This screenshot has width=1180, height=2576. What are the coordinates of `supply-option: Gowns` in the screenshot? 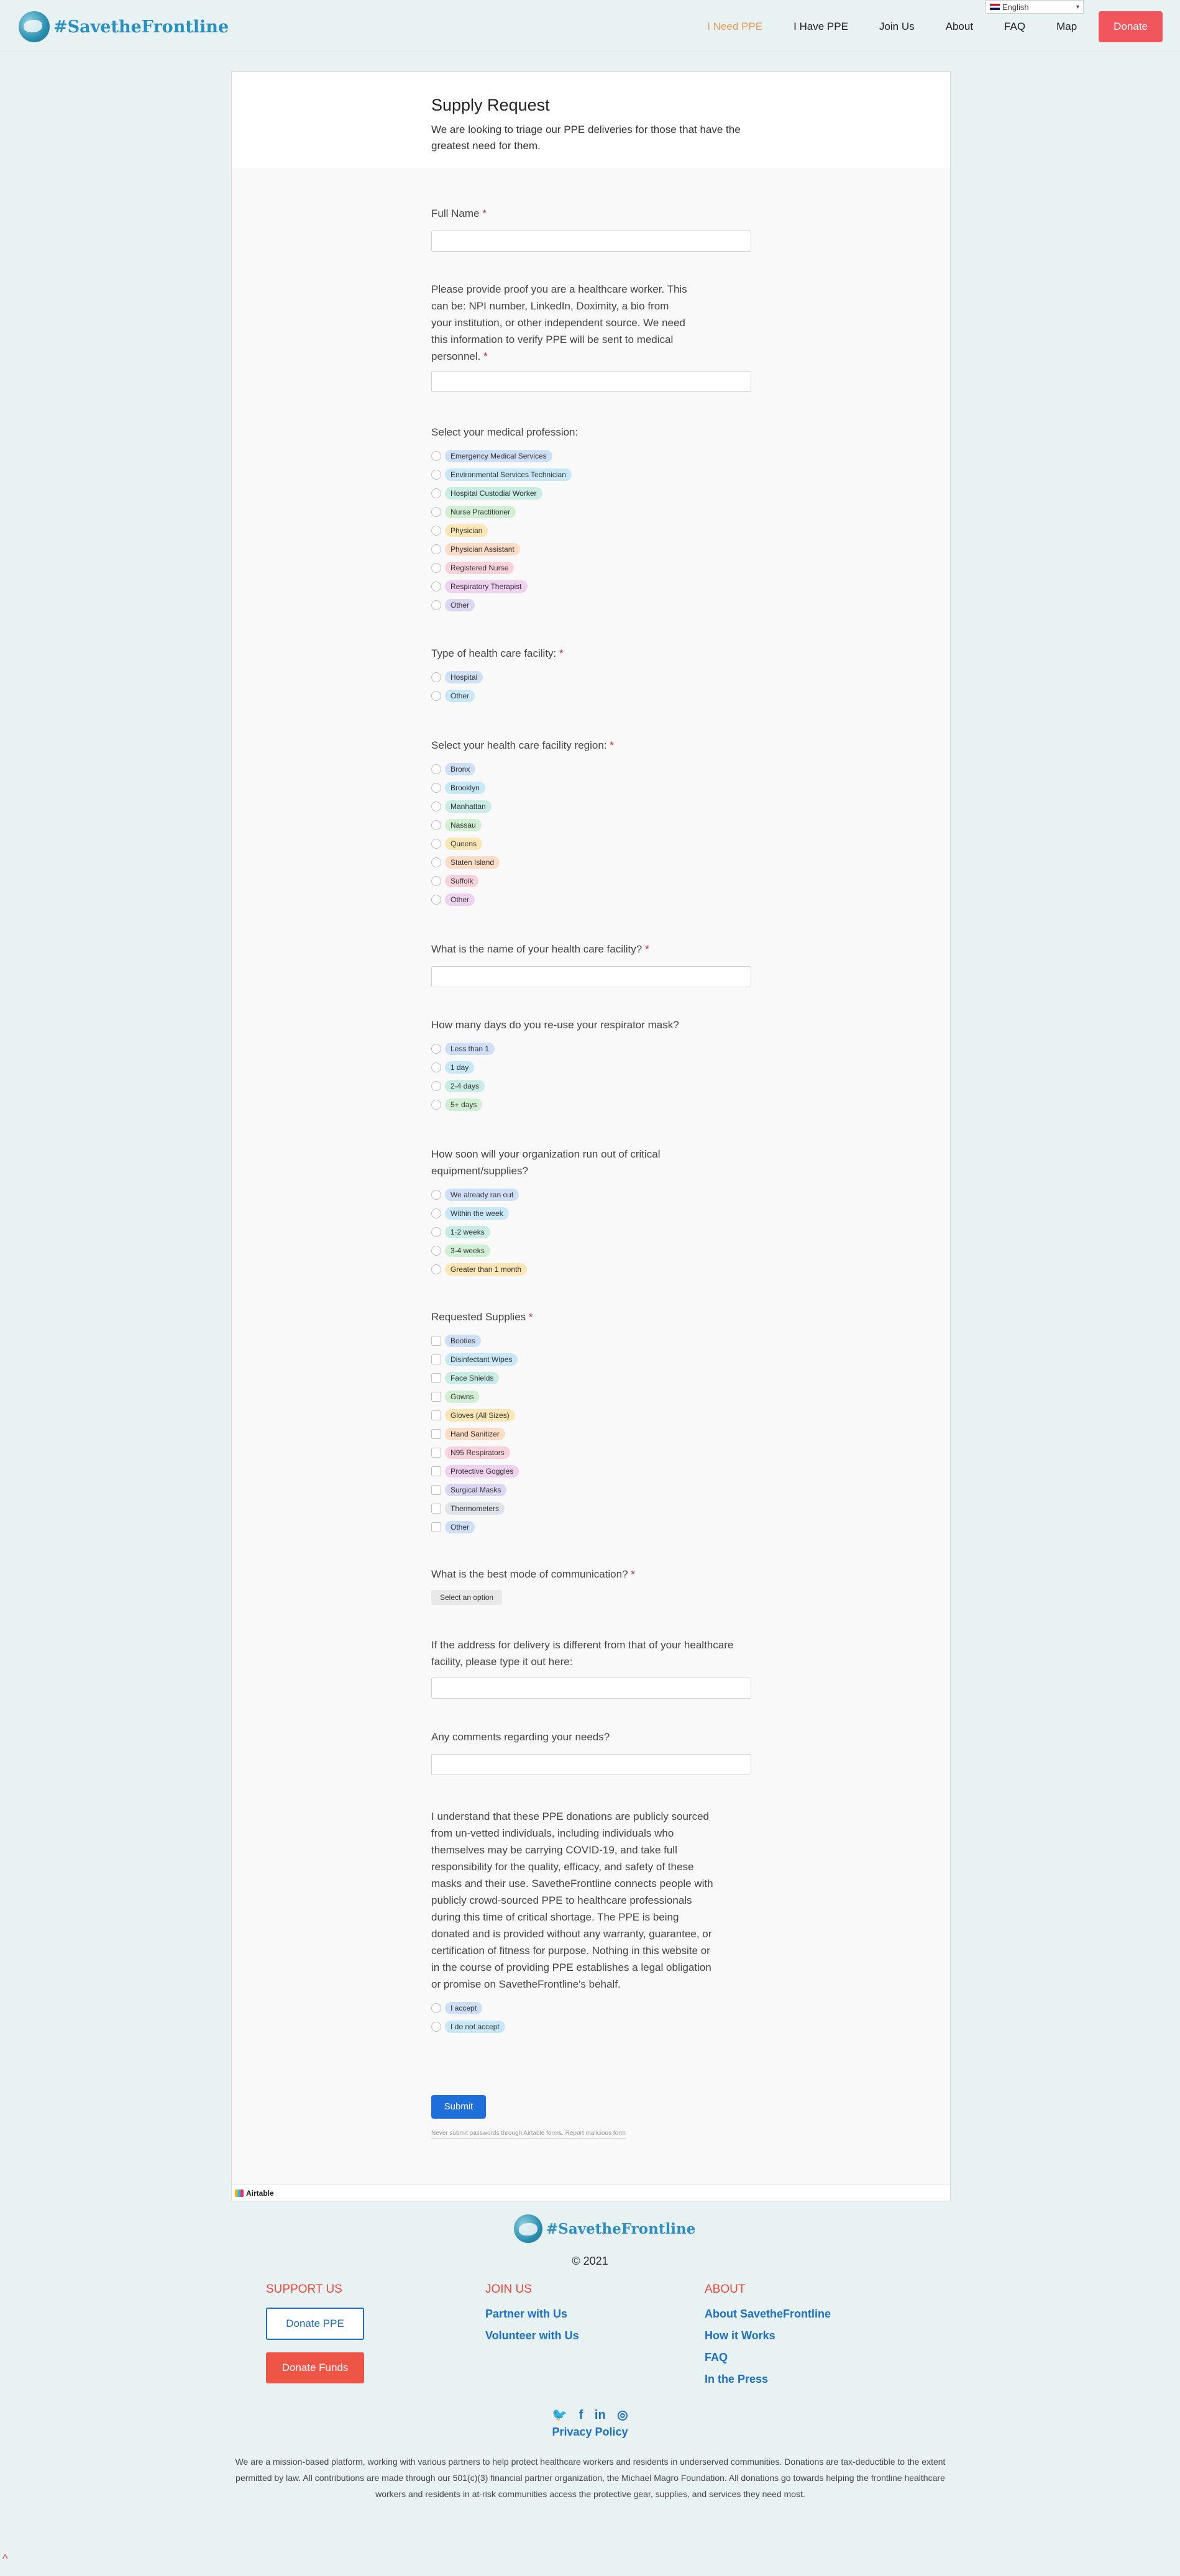 It's located at (591, 1396).